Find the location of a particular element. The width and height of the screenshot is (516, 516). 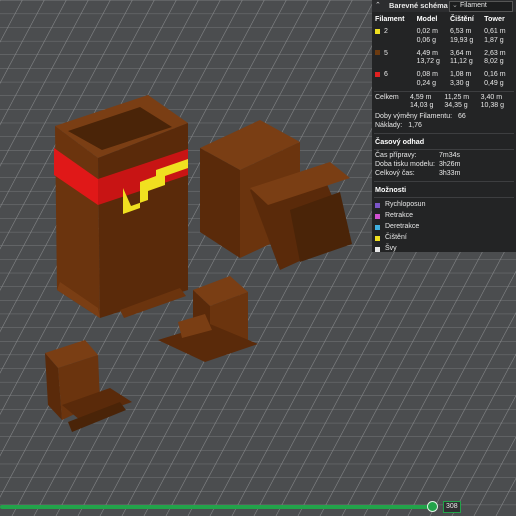

tower-weight: 1,87 g is located at coordinates (494, 40).